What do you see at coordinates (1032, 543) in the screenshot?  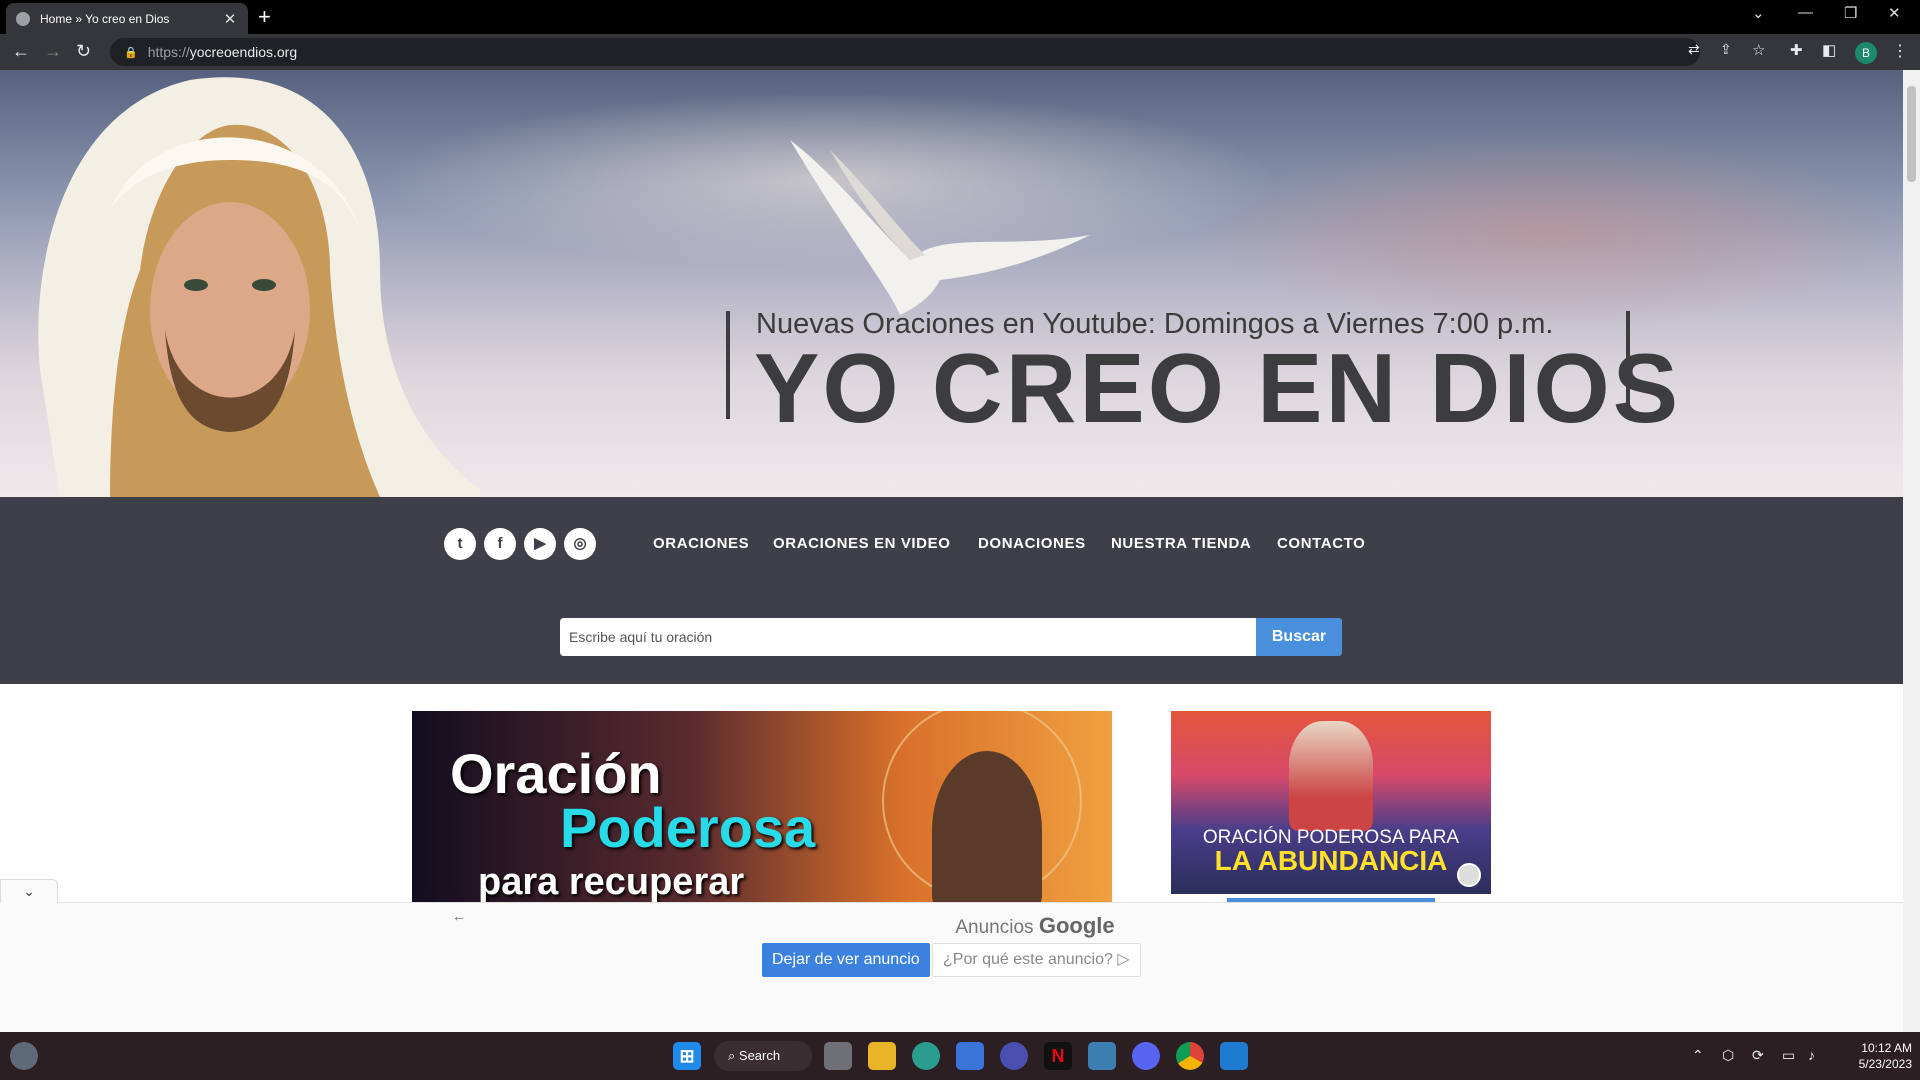 I see `nav-donaciones: DONACIONES` at bounding box center [1032, 543].